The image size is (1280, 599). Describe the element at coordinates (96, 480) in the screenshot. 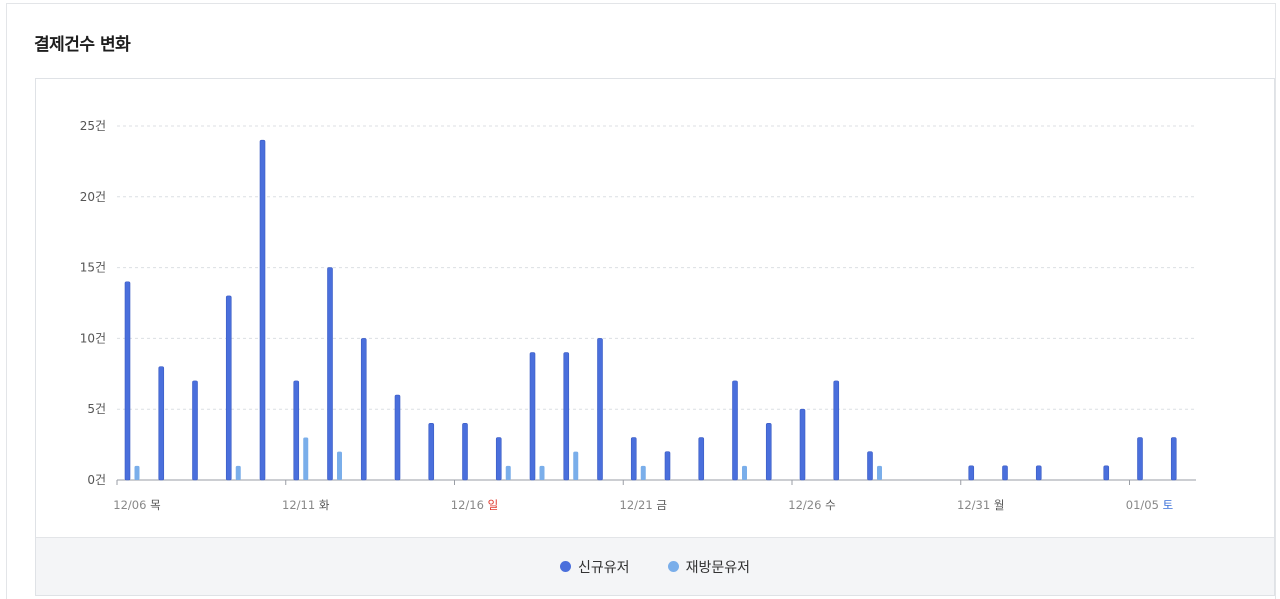

I see `y-tick-label: 0건` at that location.